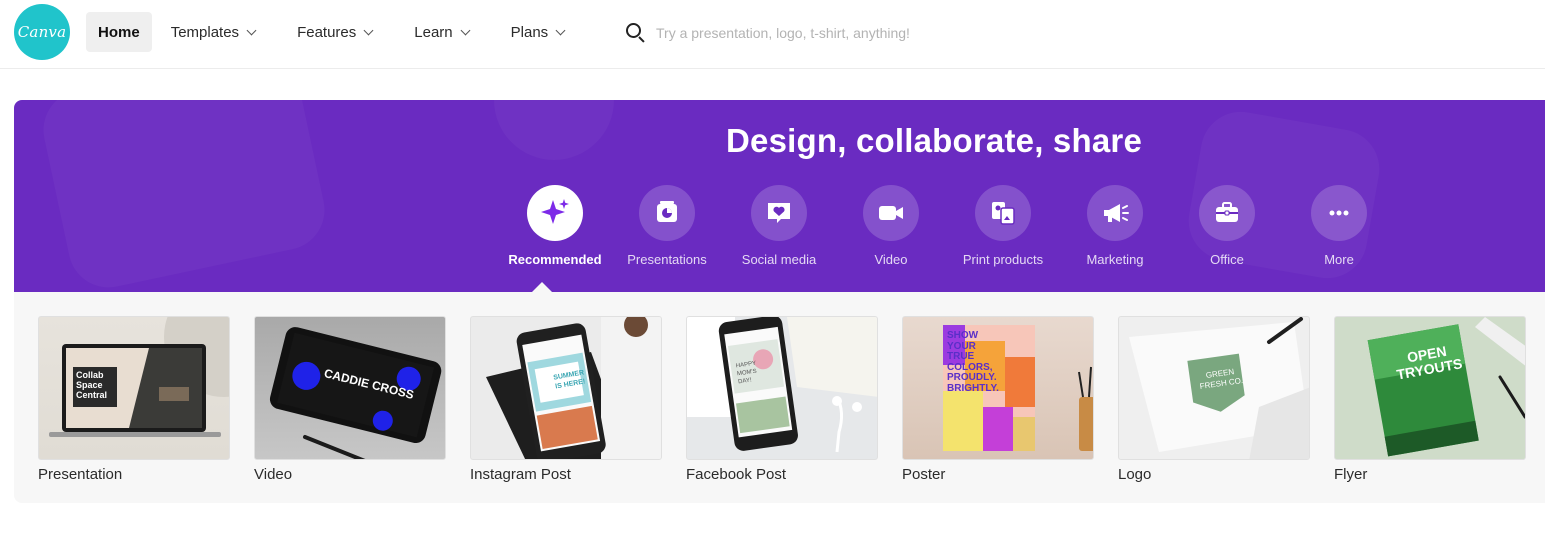 This screenshot has height=547, width=1545. I want to click on sparkle-icon, so click(555, 213).